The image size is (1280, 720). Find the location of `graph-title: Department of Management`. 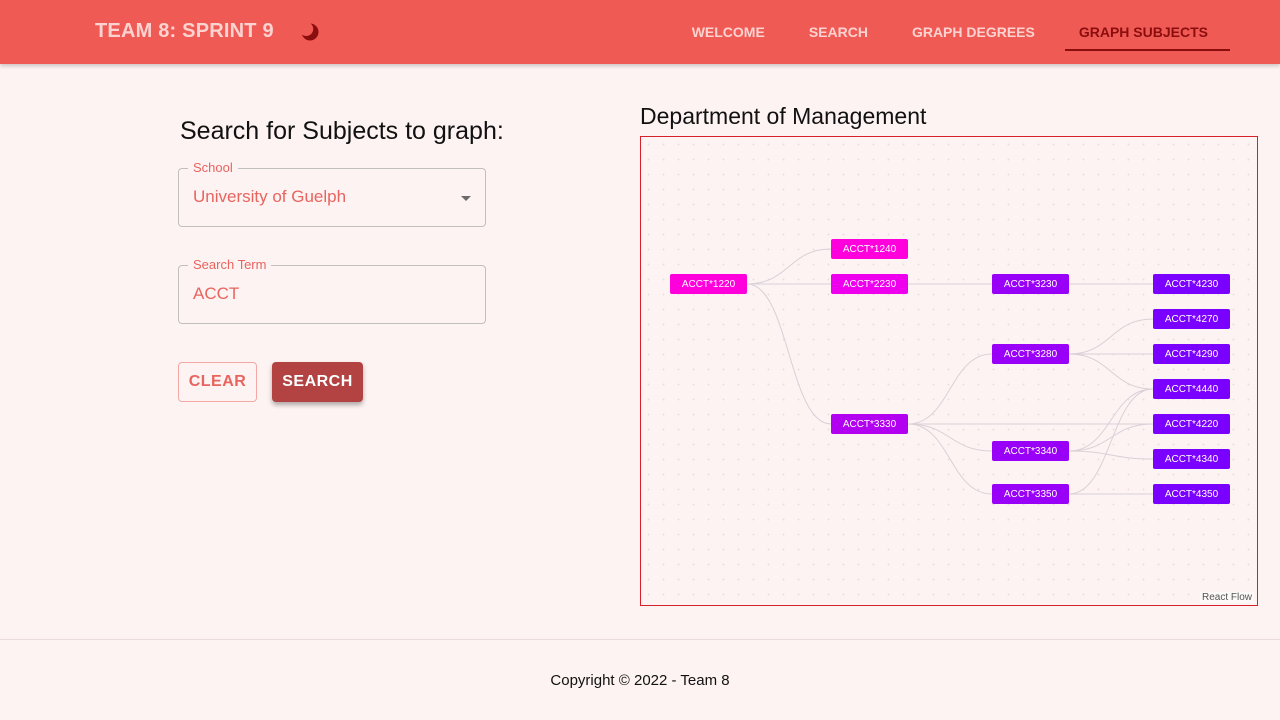

graph-title: Department of Management is located at coordinates (783, 116).